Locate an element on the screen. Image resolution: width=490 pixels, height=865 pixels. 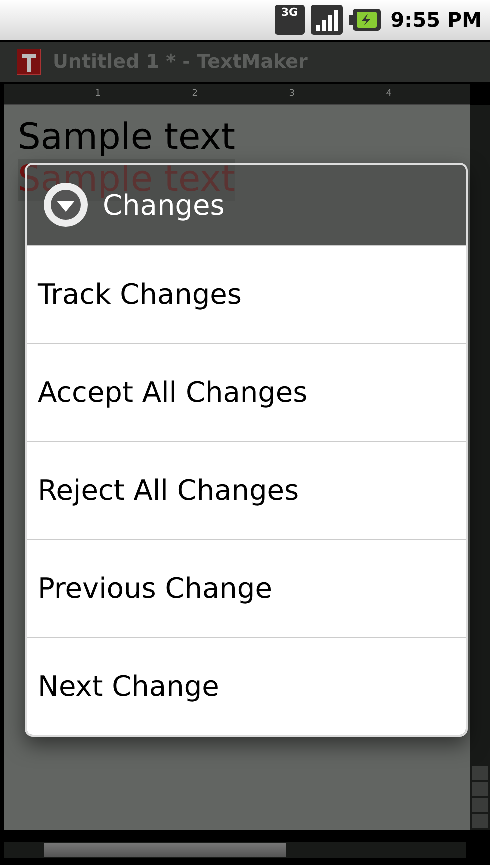
menu-item: Reject All Changes is located at coordinates (246, 490).